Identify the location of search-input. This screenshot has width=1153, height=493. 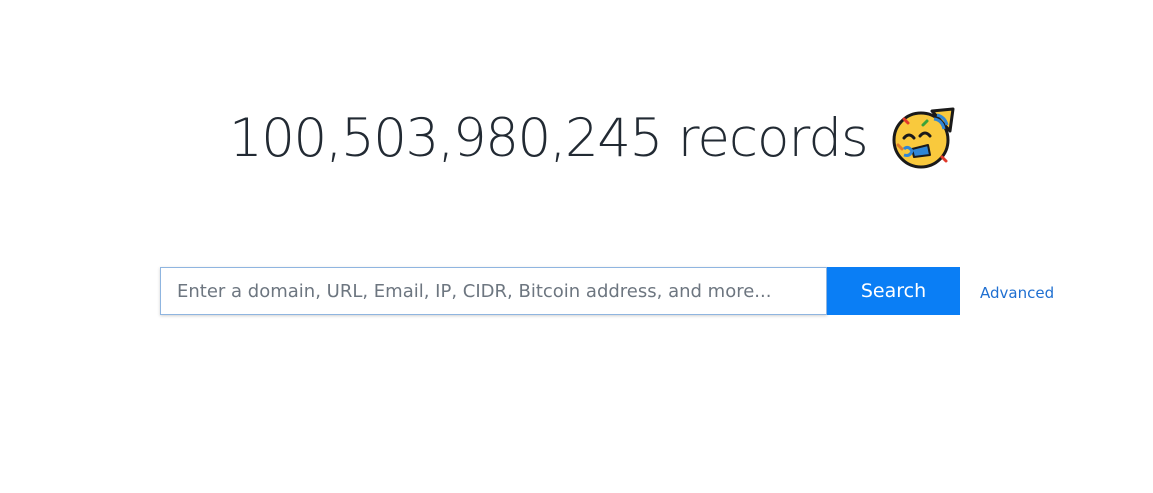
(493, 291).